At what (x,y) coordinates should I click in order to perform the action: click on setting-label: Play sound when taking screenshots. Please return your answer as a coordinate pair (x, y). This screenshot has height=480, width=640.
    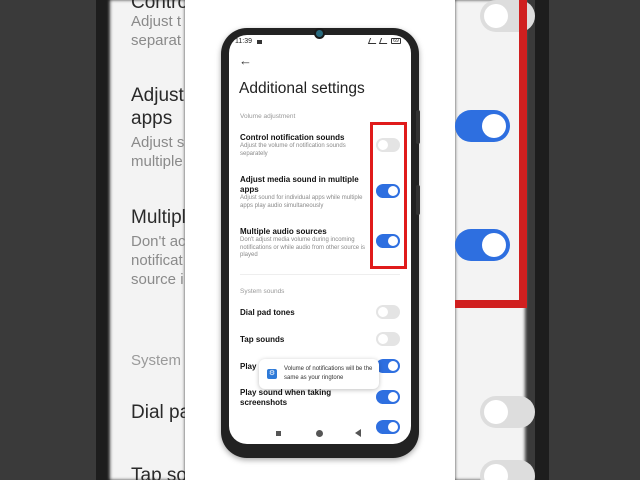
    Looking at the image, I should click on (286, 397).